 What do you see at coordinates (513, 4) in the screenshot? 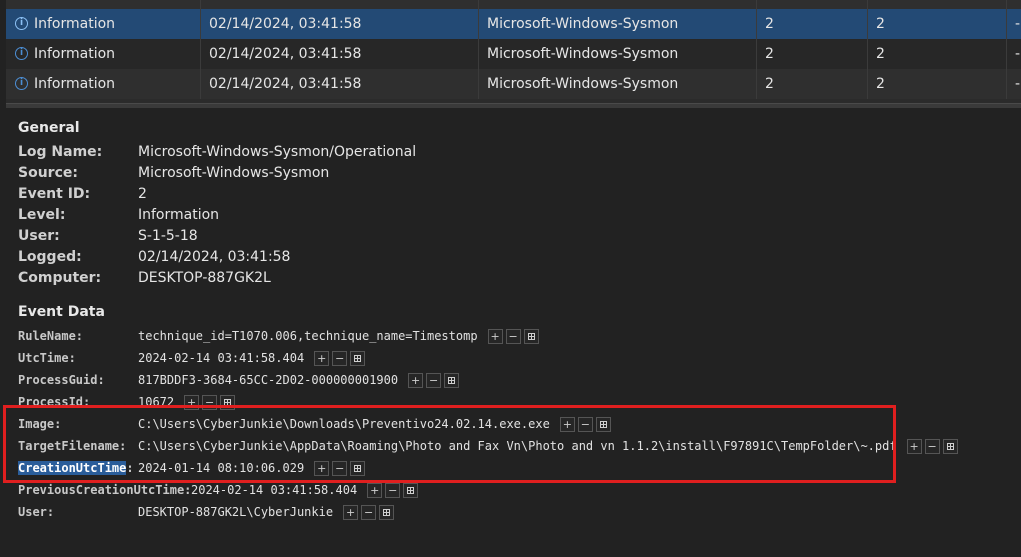
I see `table-row` at bounding box center [513, 4].